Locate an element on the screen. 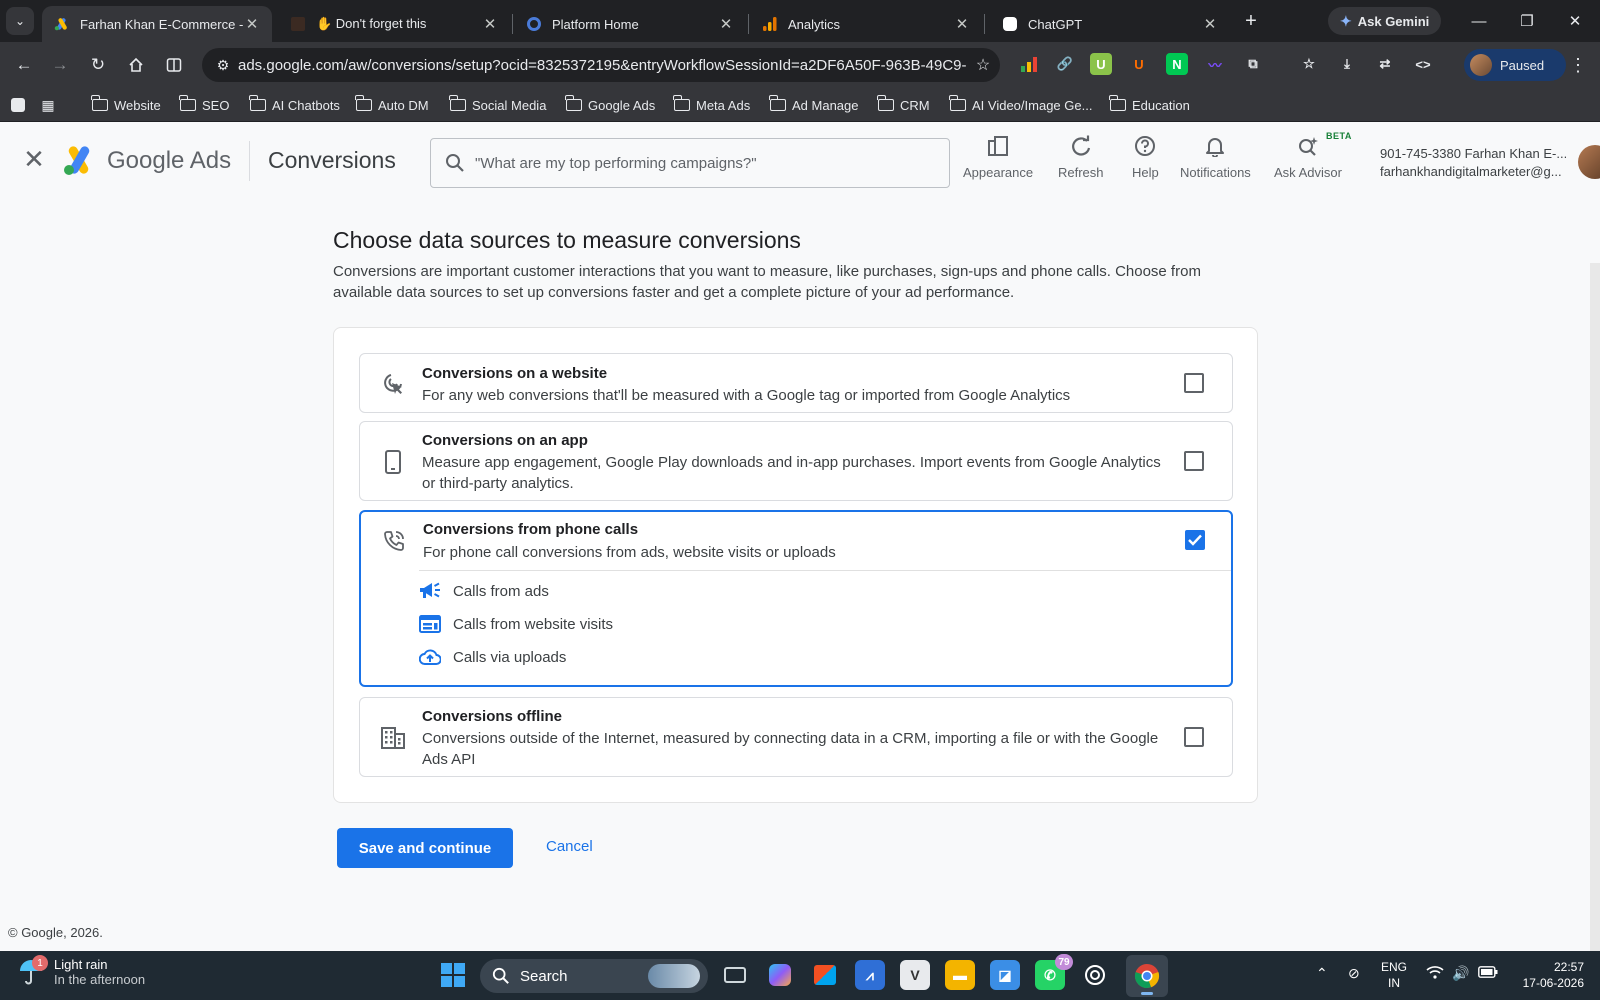 The image size is (1600, 1000). task-view-icon is located at coordinates (735, 975).